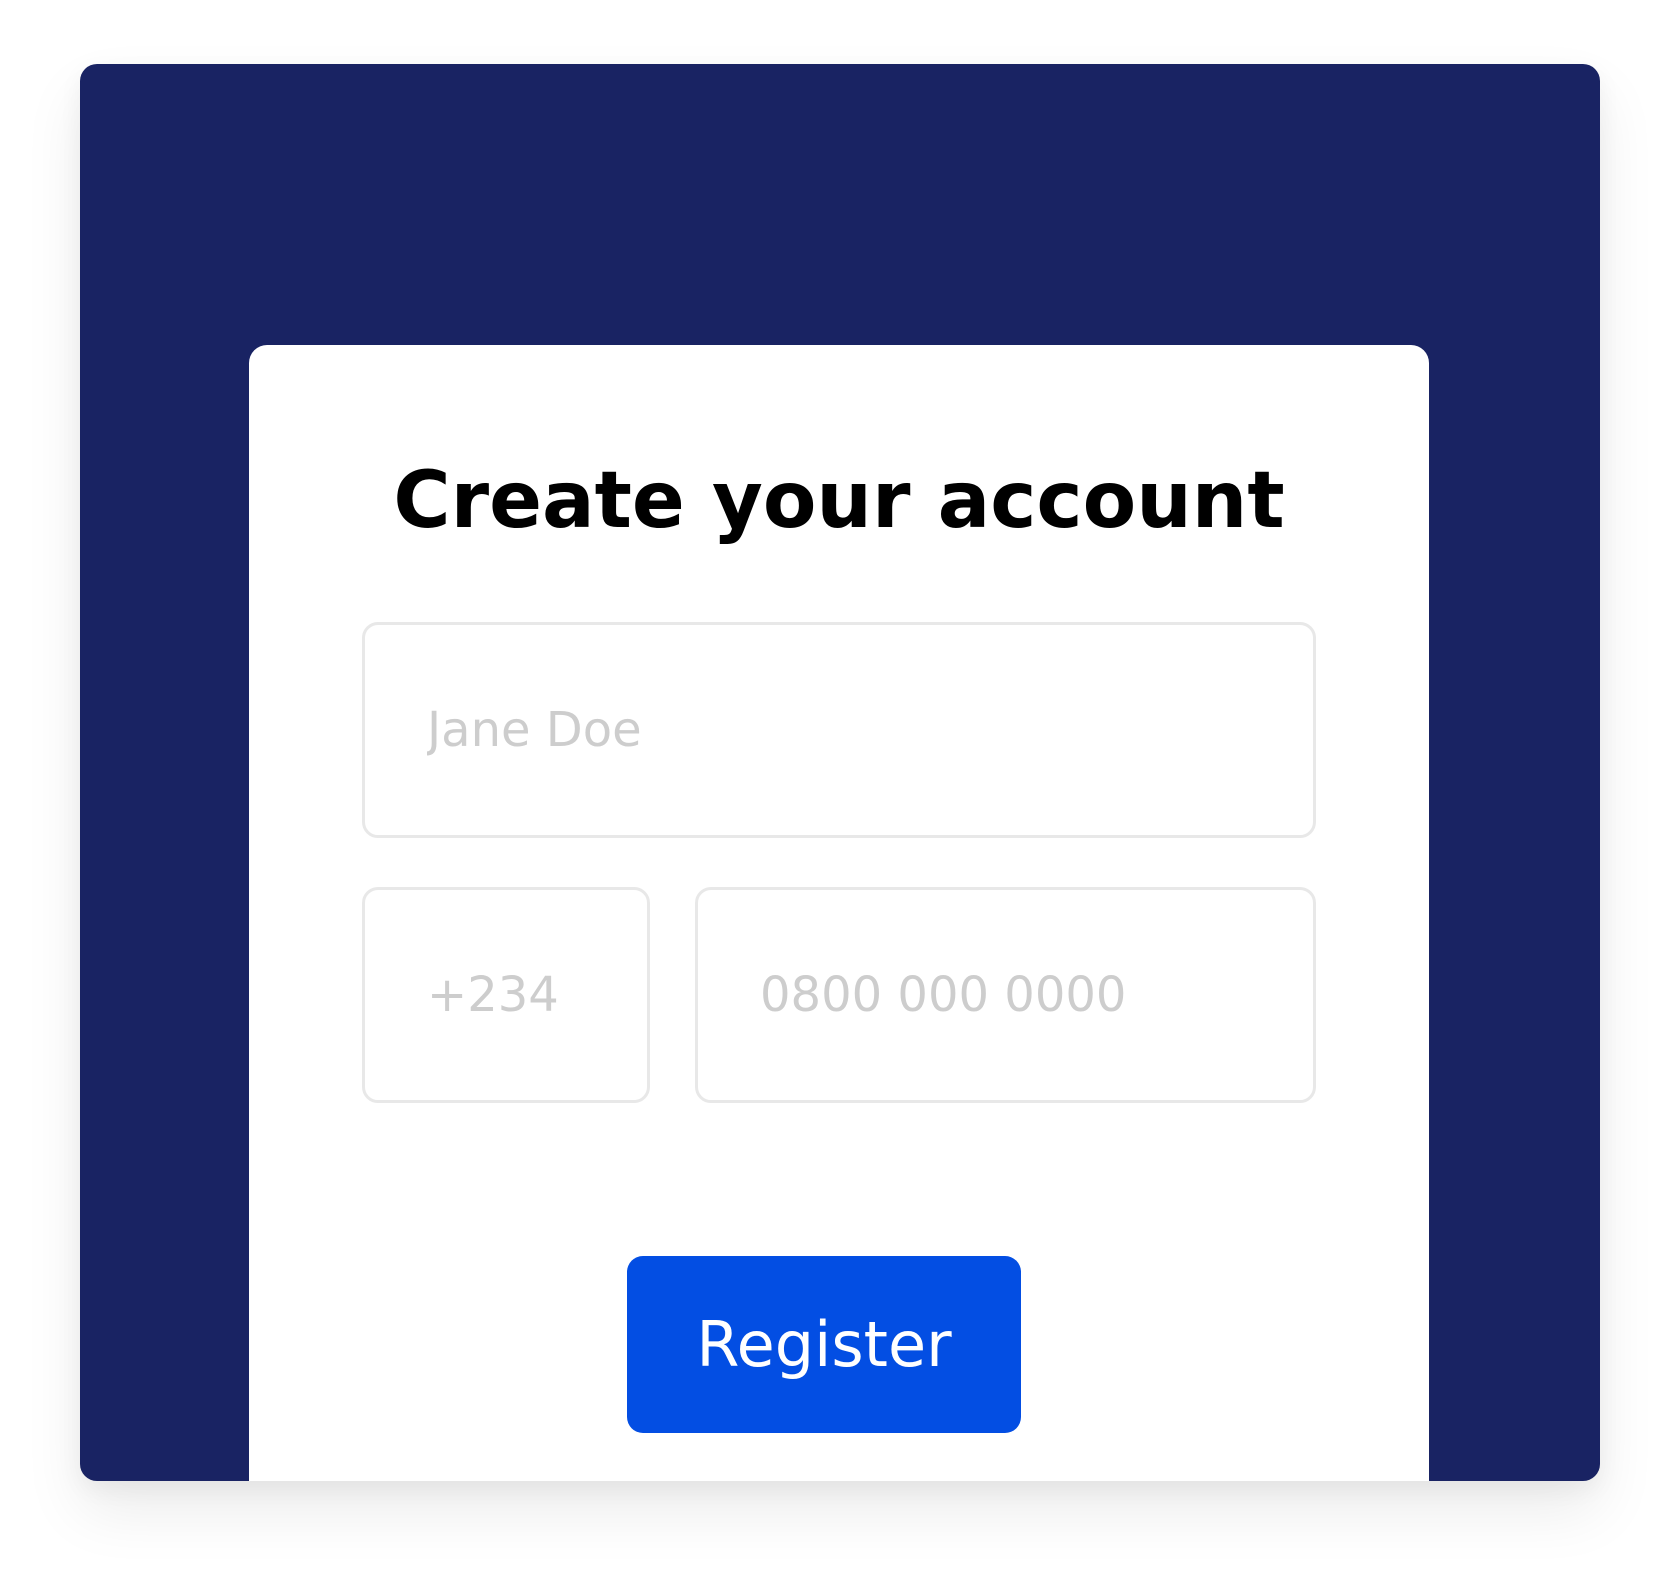  What do you see at coordinates (839, 501) in the screenshot?
I see `page-title: Create your account` at bounding box center [839, 501].